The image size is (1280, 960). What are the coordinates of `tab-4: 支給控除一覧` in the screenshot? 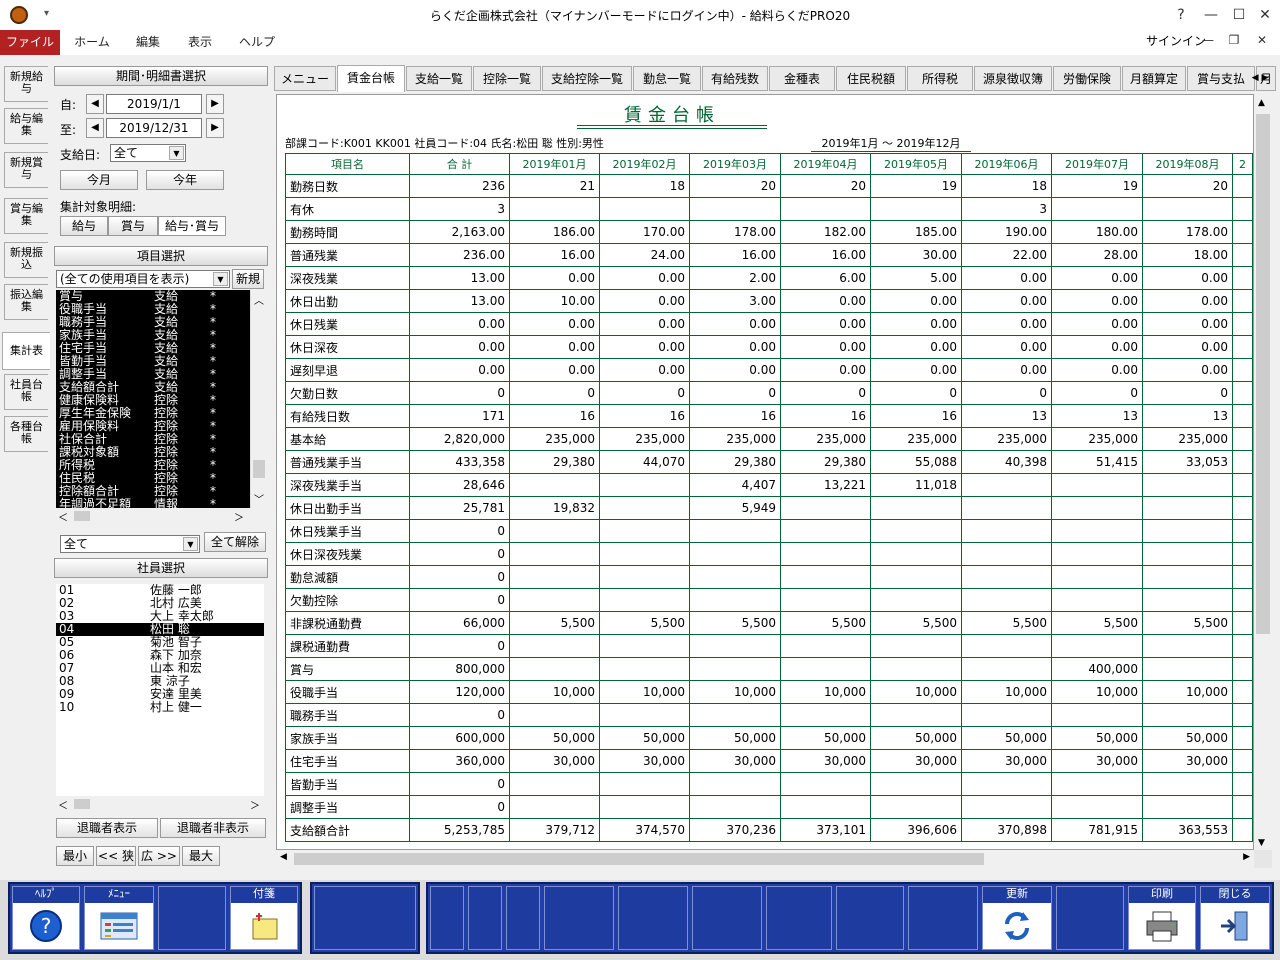 It's located at (587, 78).